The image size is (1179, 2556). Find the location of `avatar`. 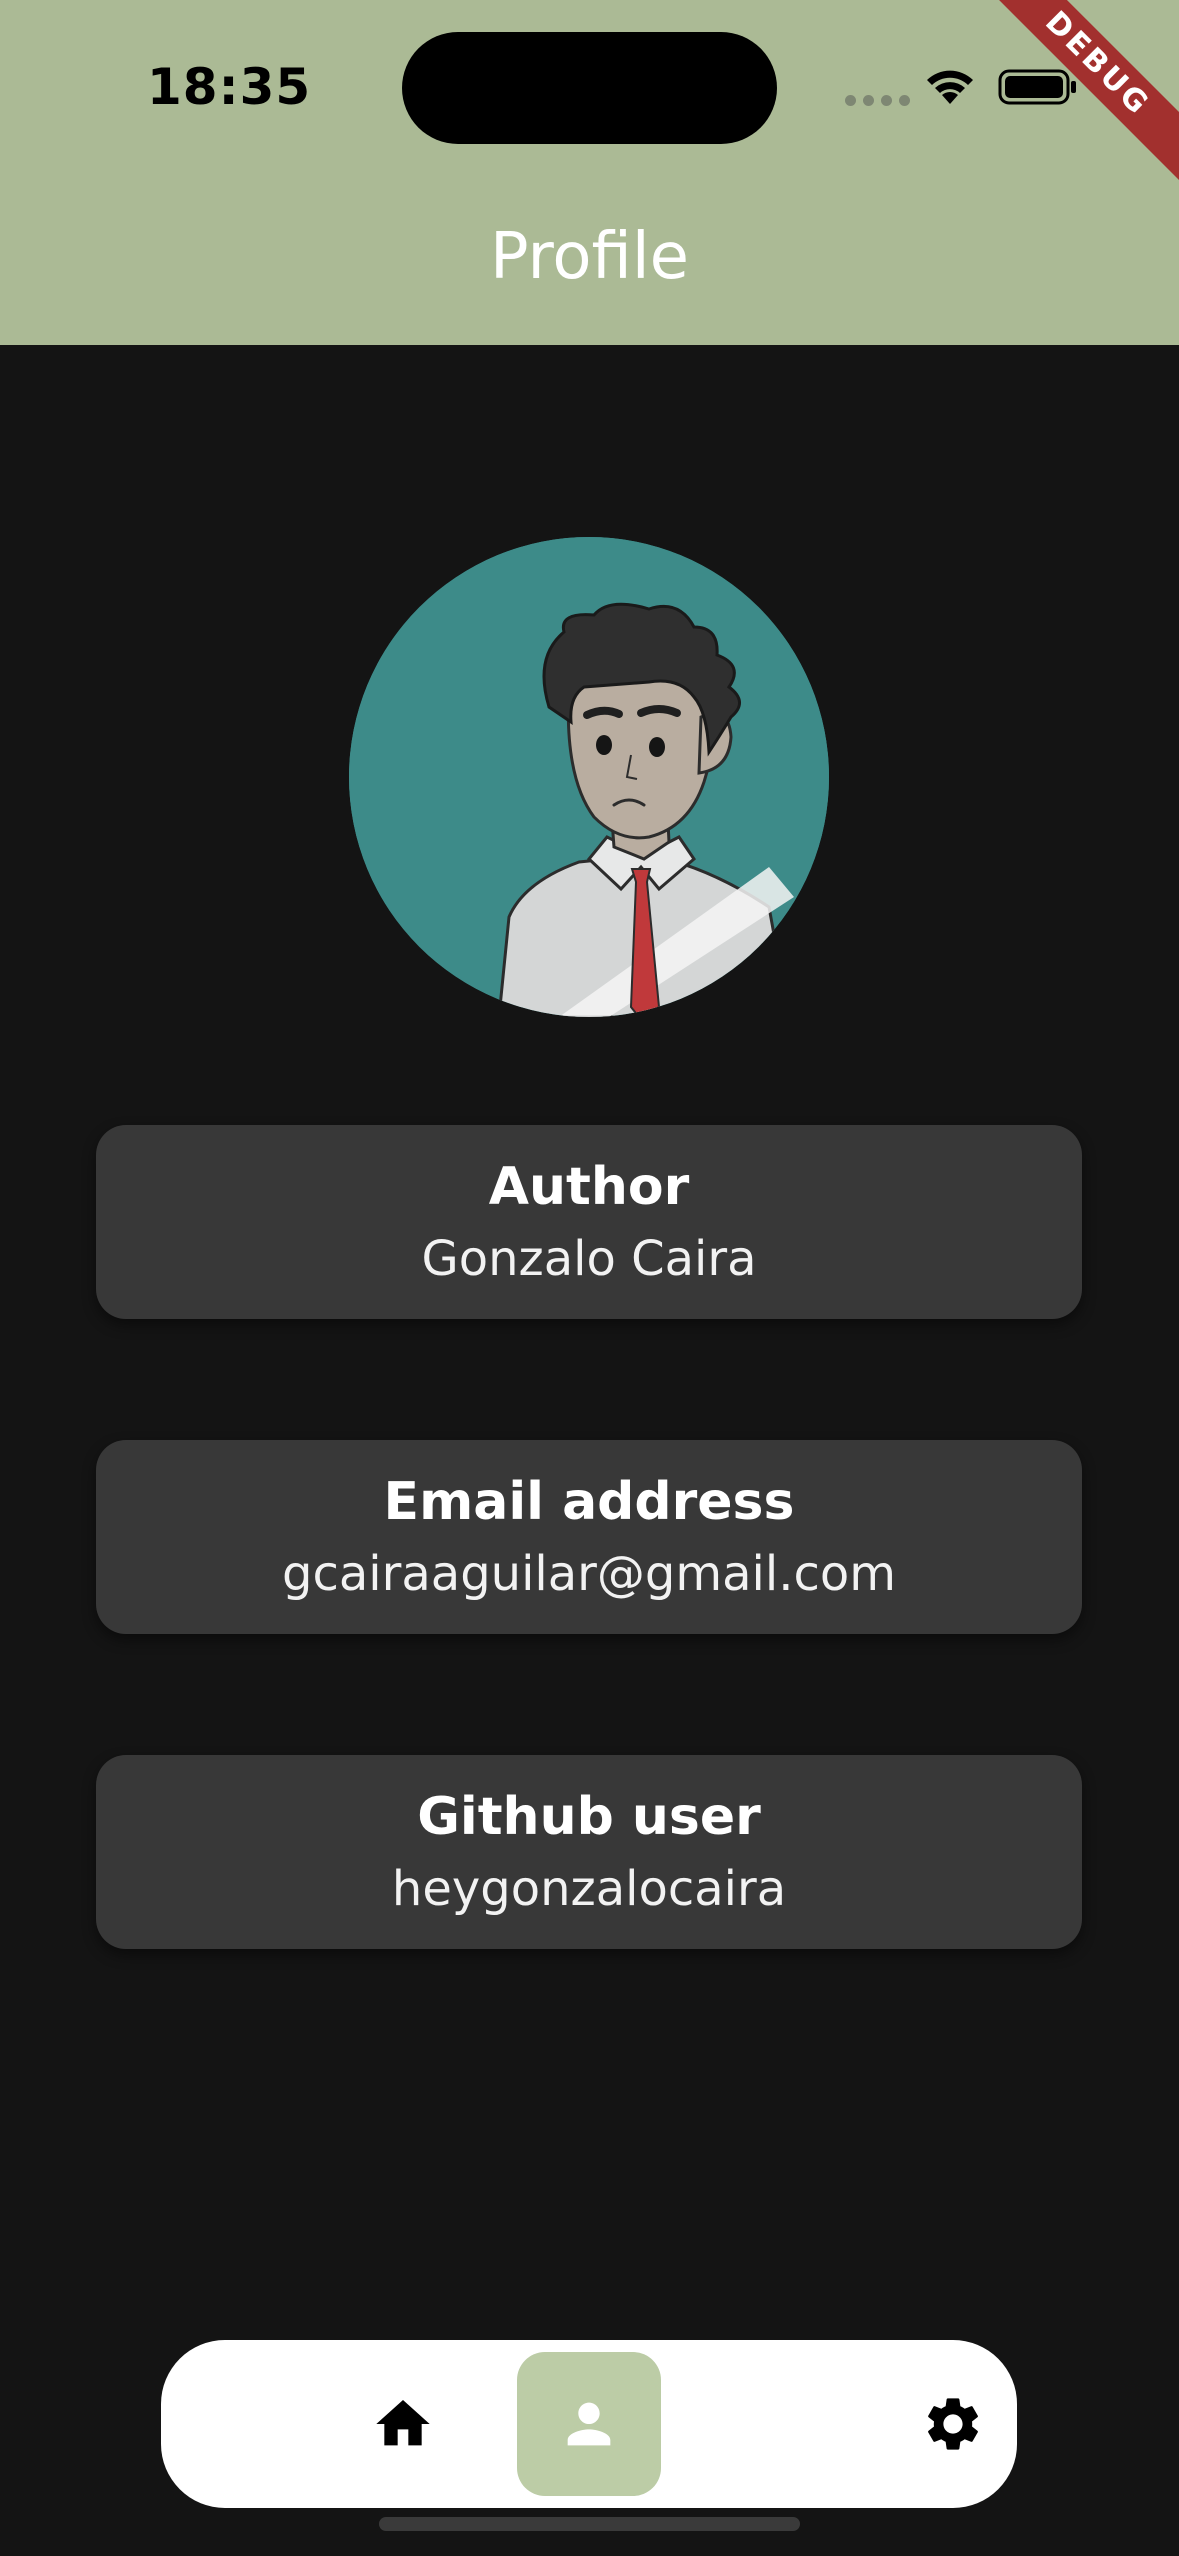

avatar is located at coordinates (589, 777).